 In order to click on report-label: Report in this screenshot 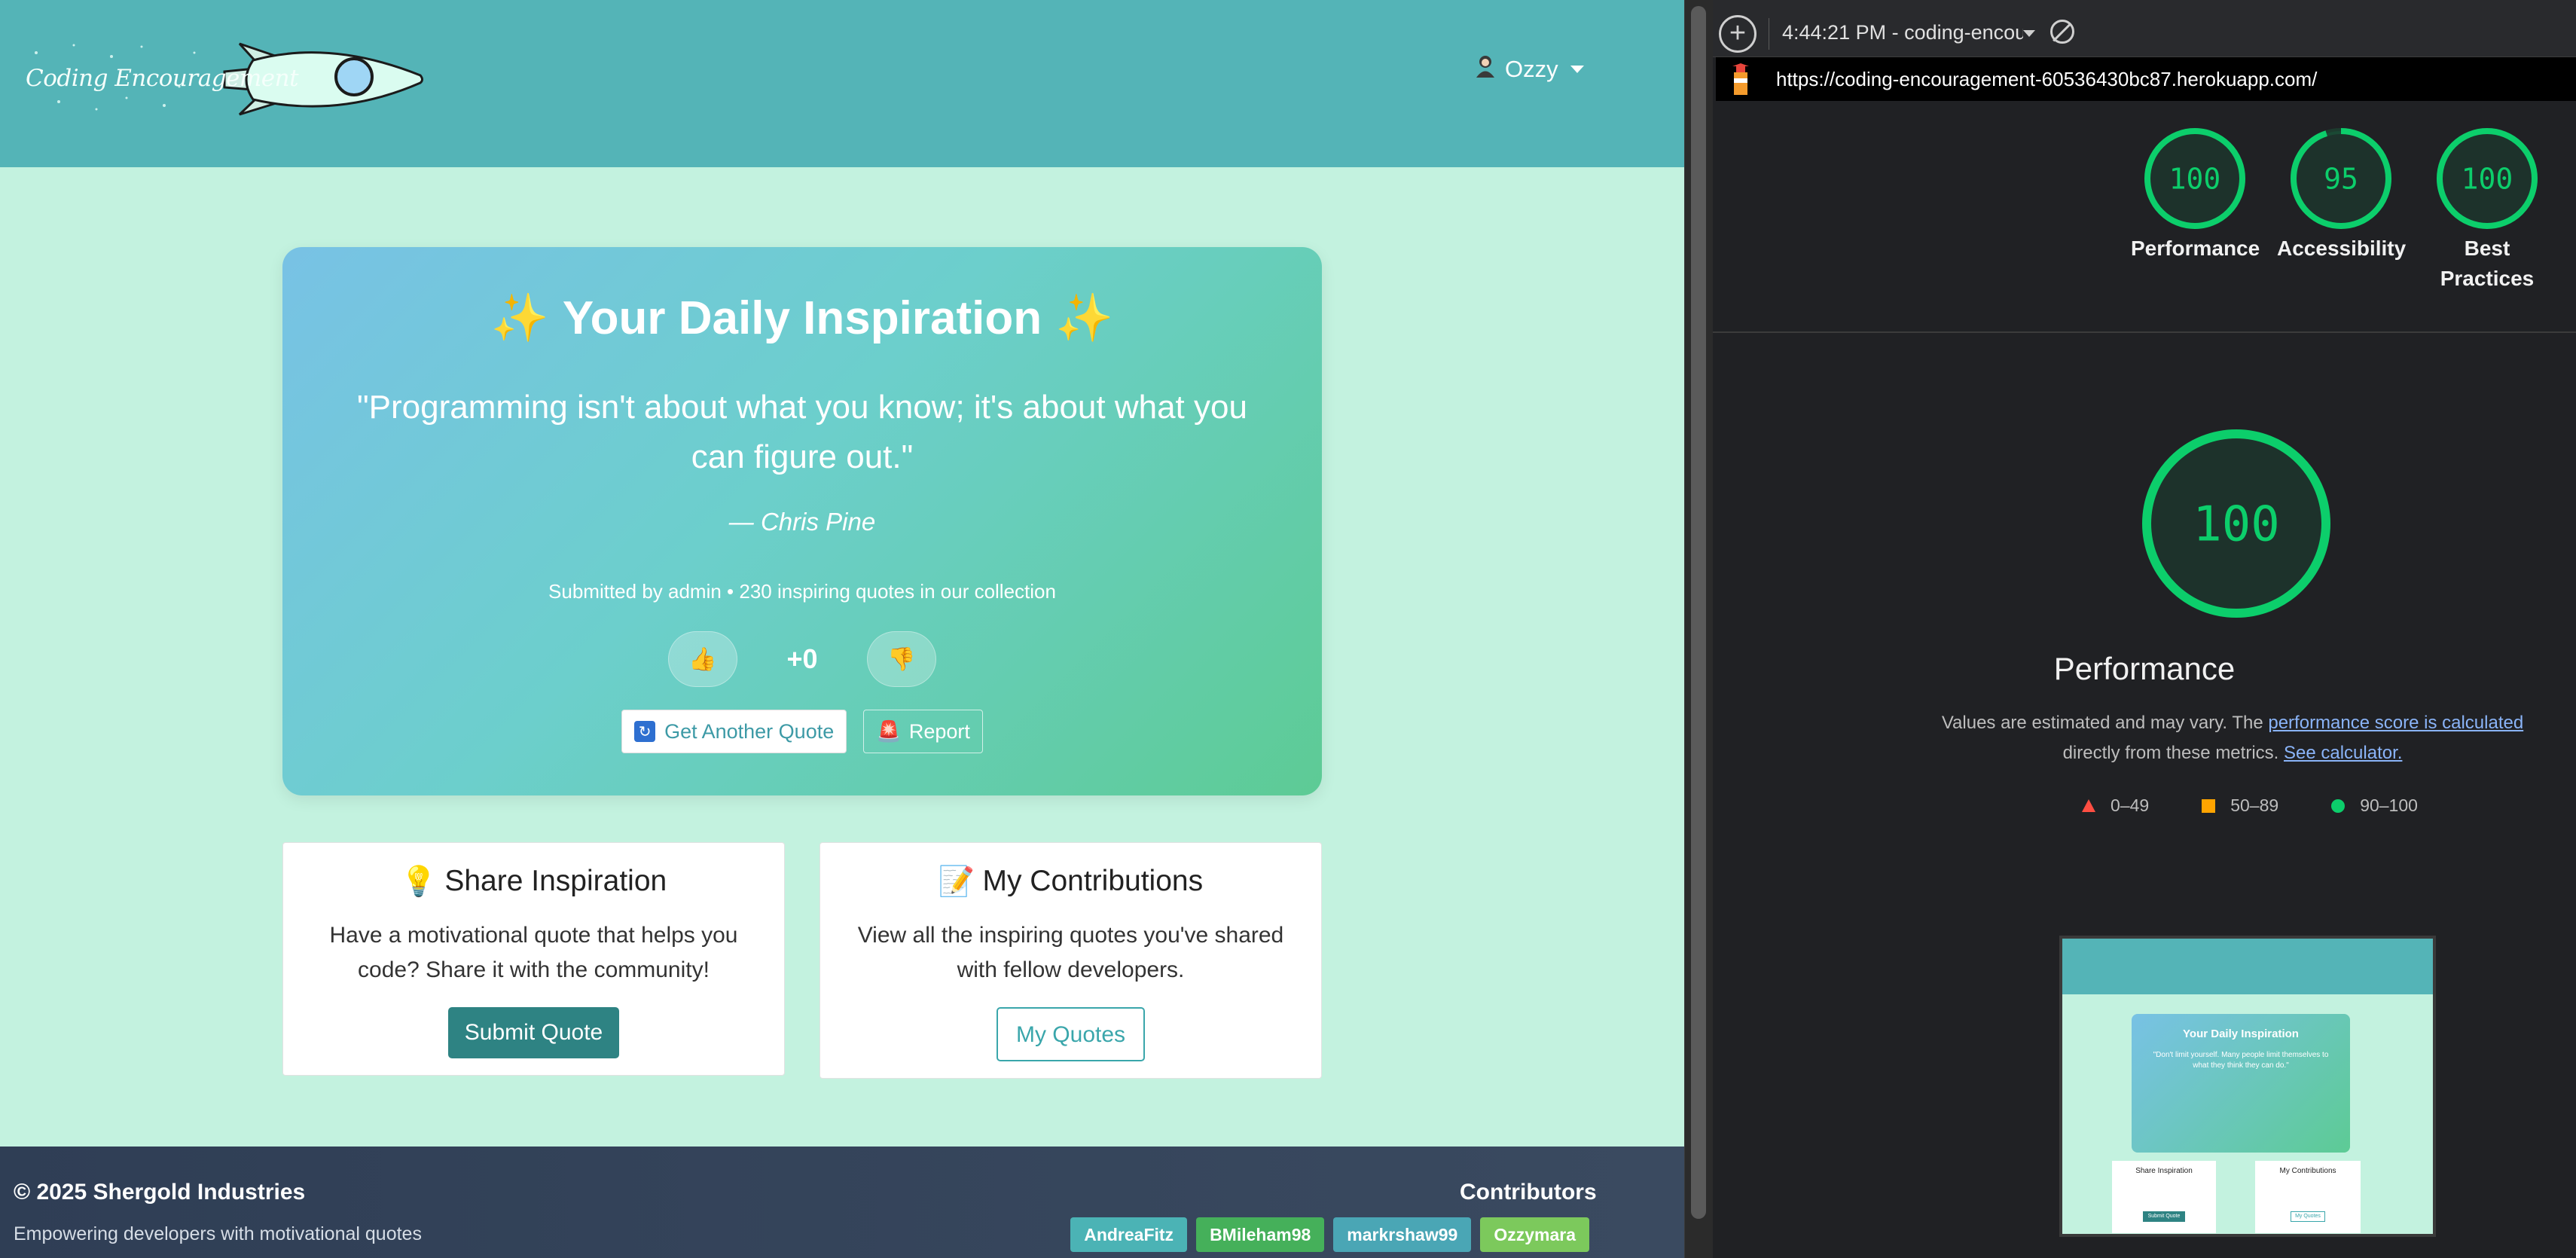, I will do `click(939, 731)`.